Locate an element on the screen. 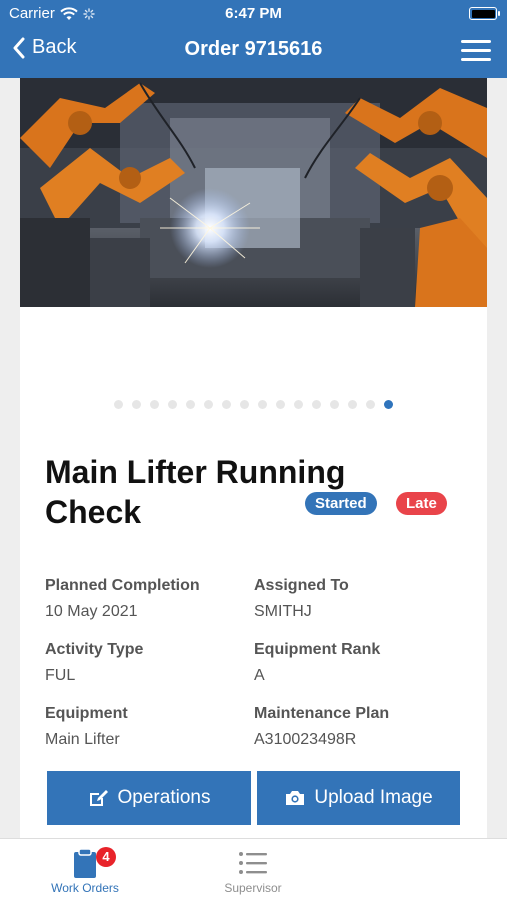 Image resolution: width=507 pixels, height=900 pixels. status-bar: Carrier 6:47 PM is located at coordinates (253, 13).